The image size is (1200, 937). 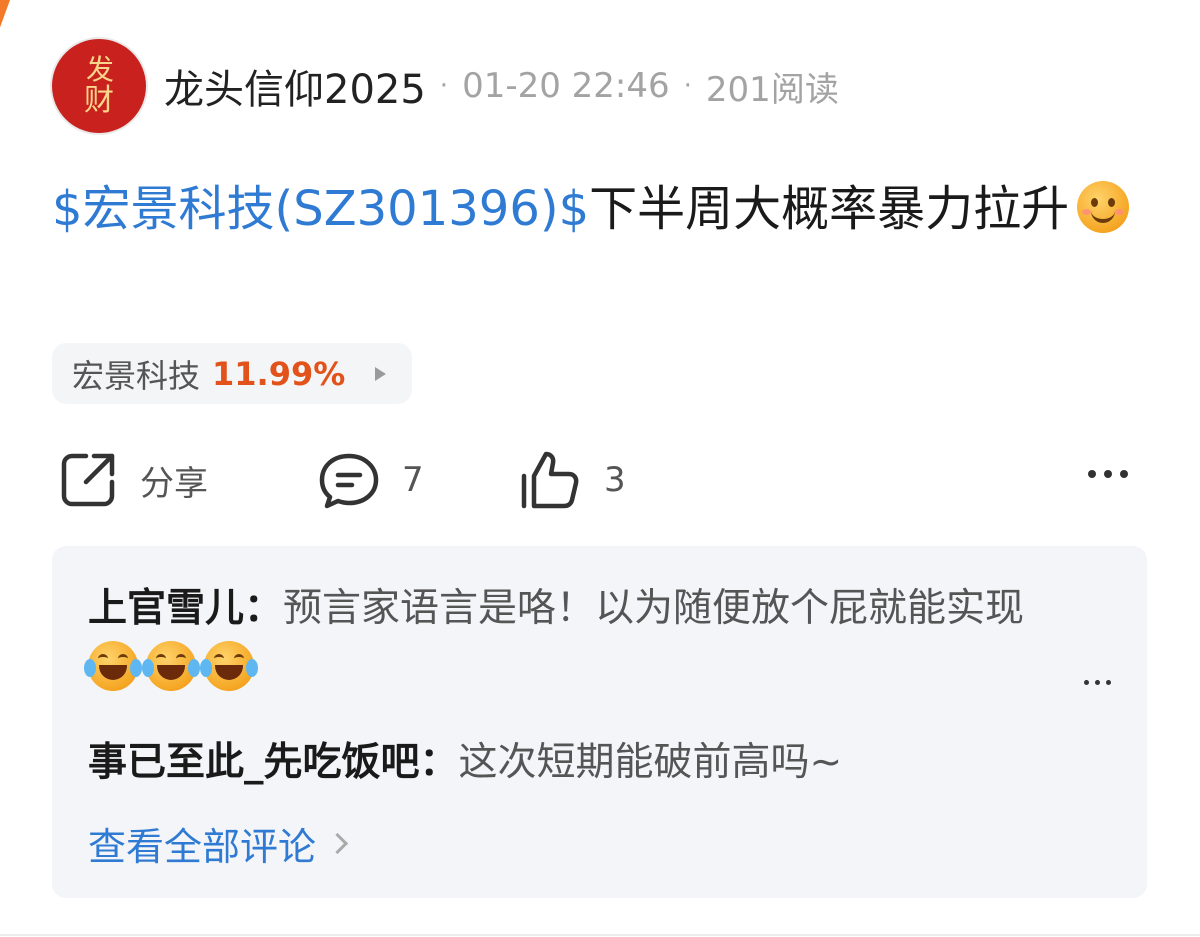 What do you see at coordinates (550, 480) in the screenshot?
I see `thumbs-up-icon` at bounding box center [550, 480].